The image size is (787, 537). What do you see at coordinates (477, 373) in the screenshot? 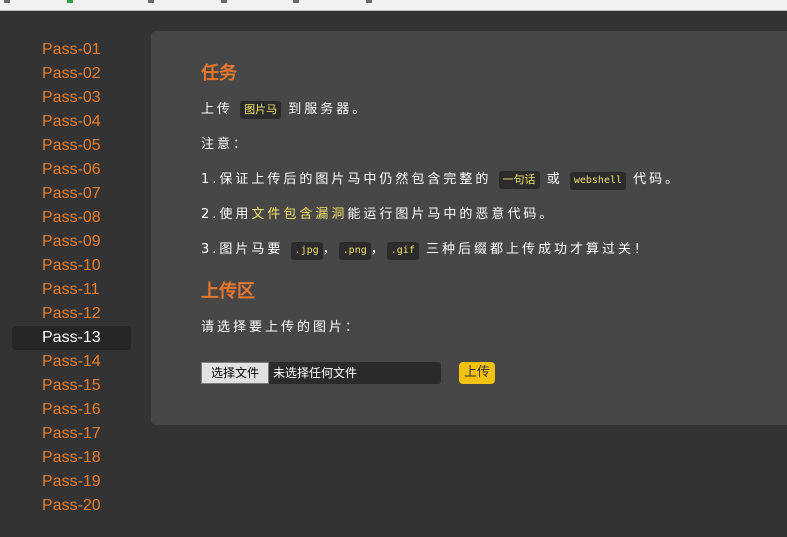
I see `upload-button: 上传` at bounding box center [477, 373].